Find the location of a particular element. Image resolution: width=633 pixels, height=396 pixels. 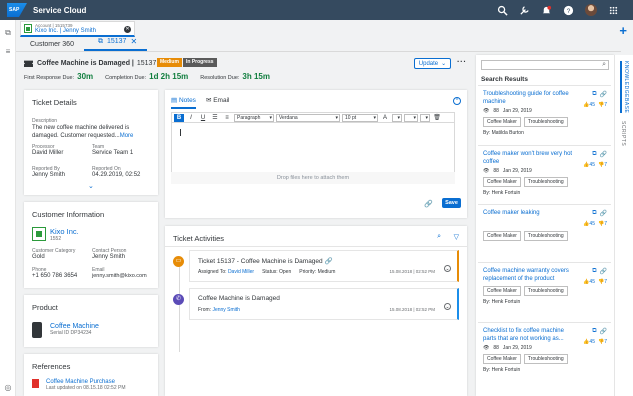

search-input: ⌕ is located at coordinates (545, 65).